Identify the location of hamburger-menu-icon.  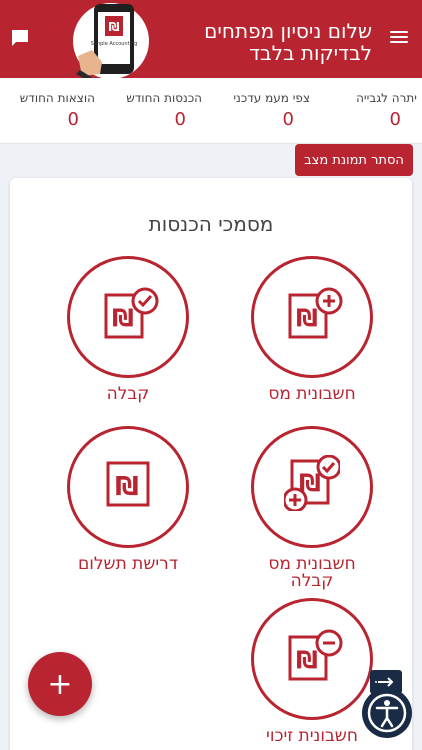
(400, 37).